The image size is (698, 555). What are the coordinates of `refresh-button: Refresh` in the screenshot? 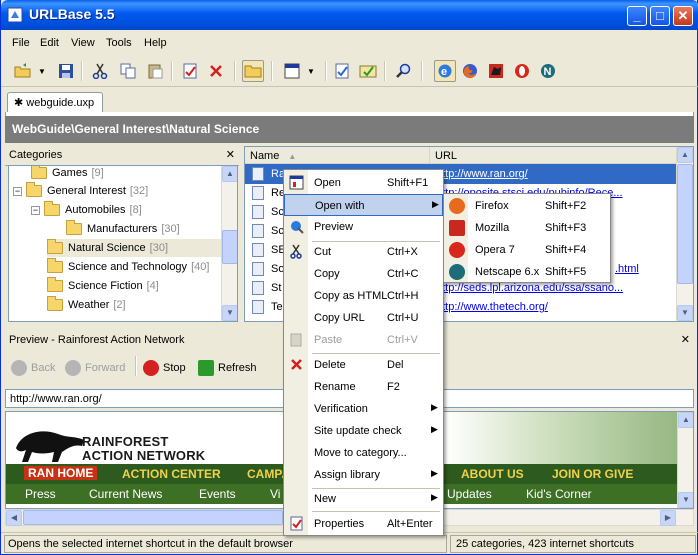 It's located at (227, 368).